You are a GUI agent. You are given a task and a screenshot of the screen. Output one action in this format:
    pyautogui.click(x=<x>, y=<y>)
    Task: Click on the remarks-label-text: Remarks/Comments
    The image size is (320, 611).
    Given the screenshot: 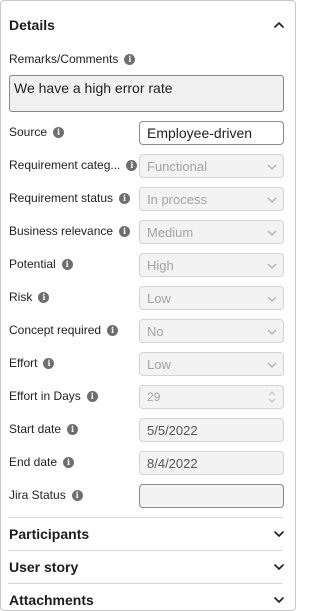 What is the action you would take?
    pyautogui.click(x=64, y=59)
    